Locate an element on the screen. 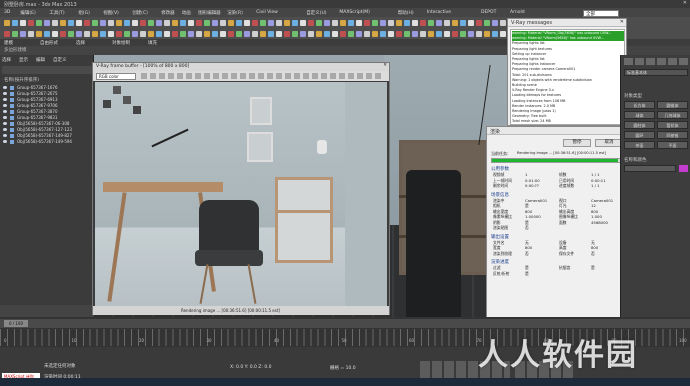 The width and height of the screenshot is (690, 386). scene-explorer-tab: 自定义 is located at coordinates (60, 60).